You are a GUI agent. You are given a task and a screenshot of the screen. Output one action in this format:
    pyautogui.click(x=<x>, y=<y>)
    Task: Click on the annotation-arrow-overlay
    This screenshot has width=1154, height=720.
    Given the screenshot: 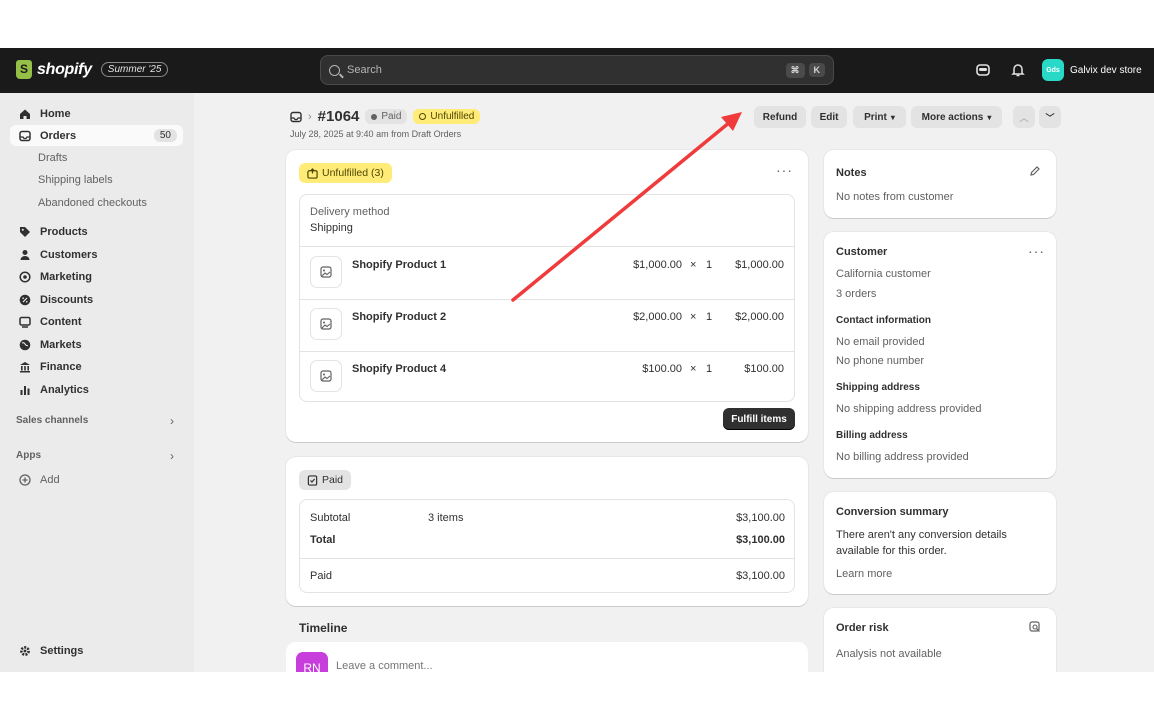 What is the action you would take?
    pyautogui.click(x=626, y=207)
    